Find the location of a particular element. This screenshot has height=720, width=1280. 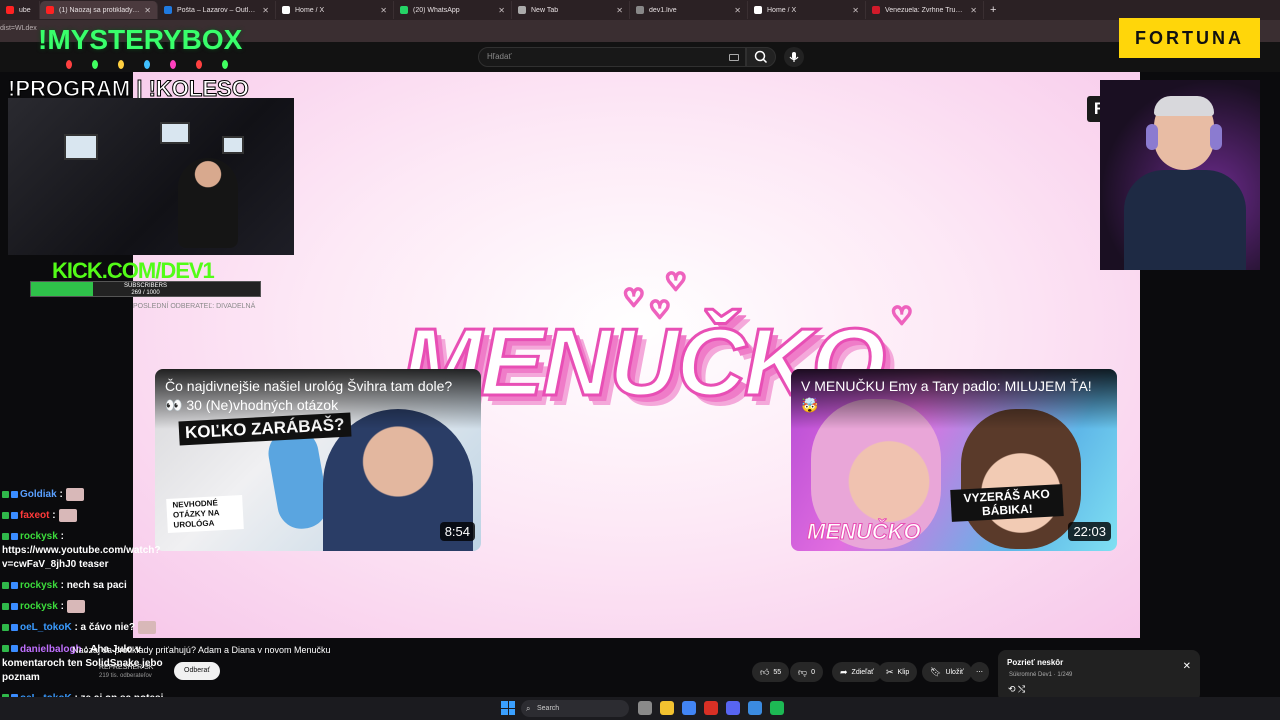

thumbs-down-icon: 👎︎ is located at coordinates (803, 671).